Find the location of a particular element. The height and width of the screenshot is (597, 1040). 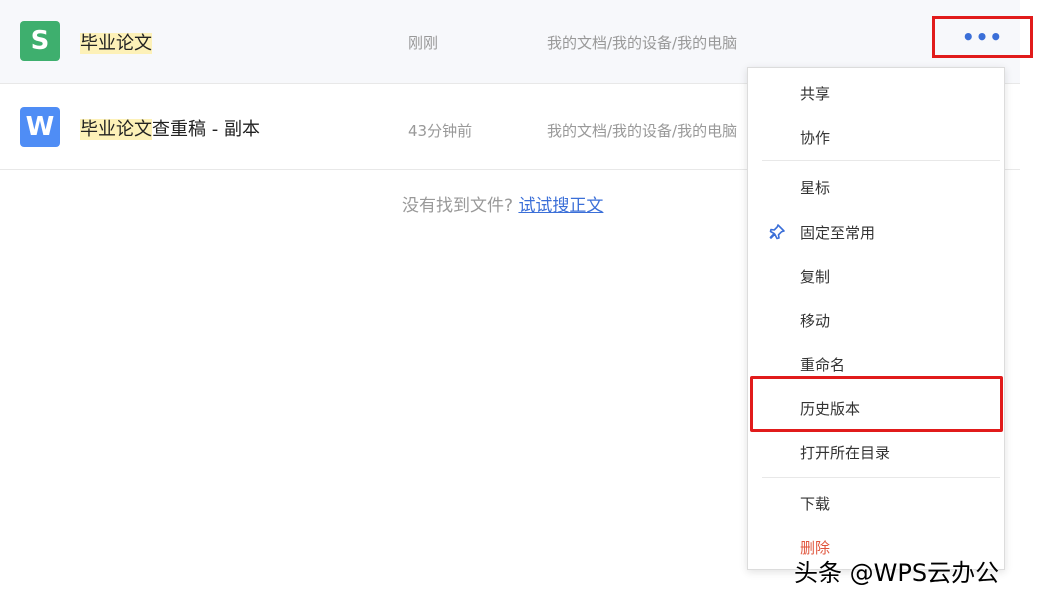

file-name: 毕业论文 is located at coordinates (116, 42).